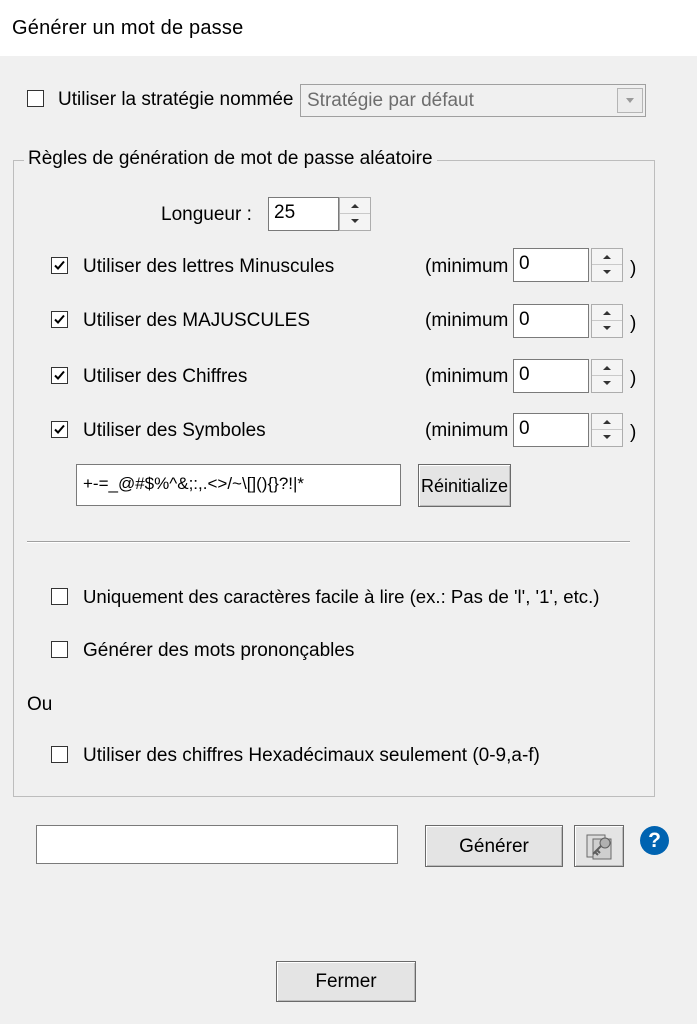  I want to click on title-bar: Générer un mot de passe, so click(348, 28).